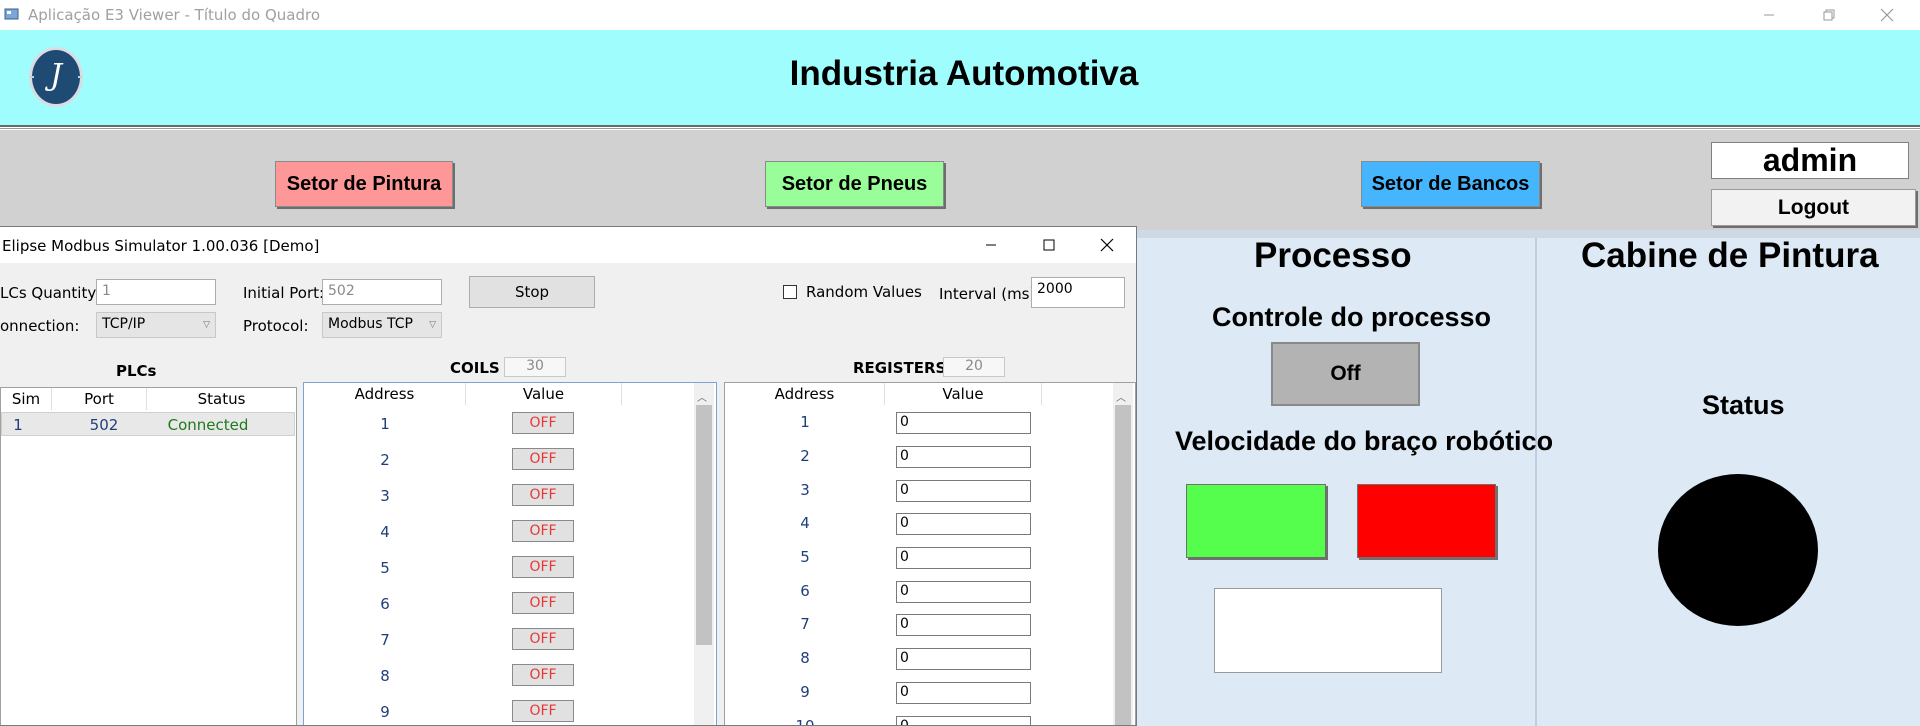  Describe the element at coordinates (136, 371) in the screenshot. I see `plcs-header: PLCs` at that location.